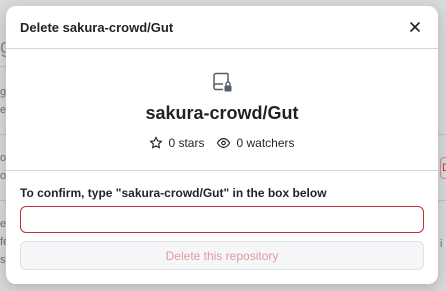  Describe the element at coordinates (222, 82) in the screenshot. I see `repo-locked-icon` at that location.